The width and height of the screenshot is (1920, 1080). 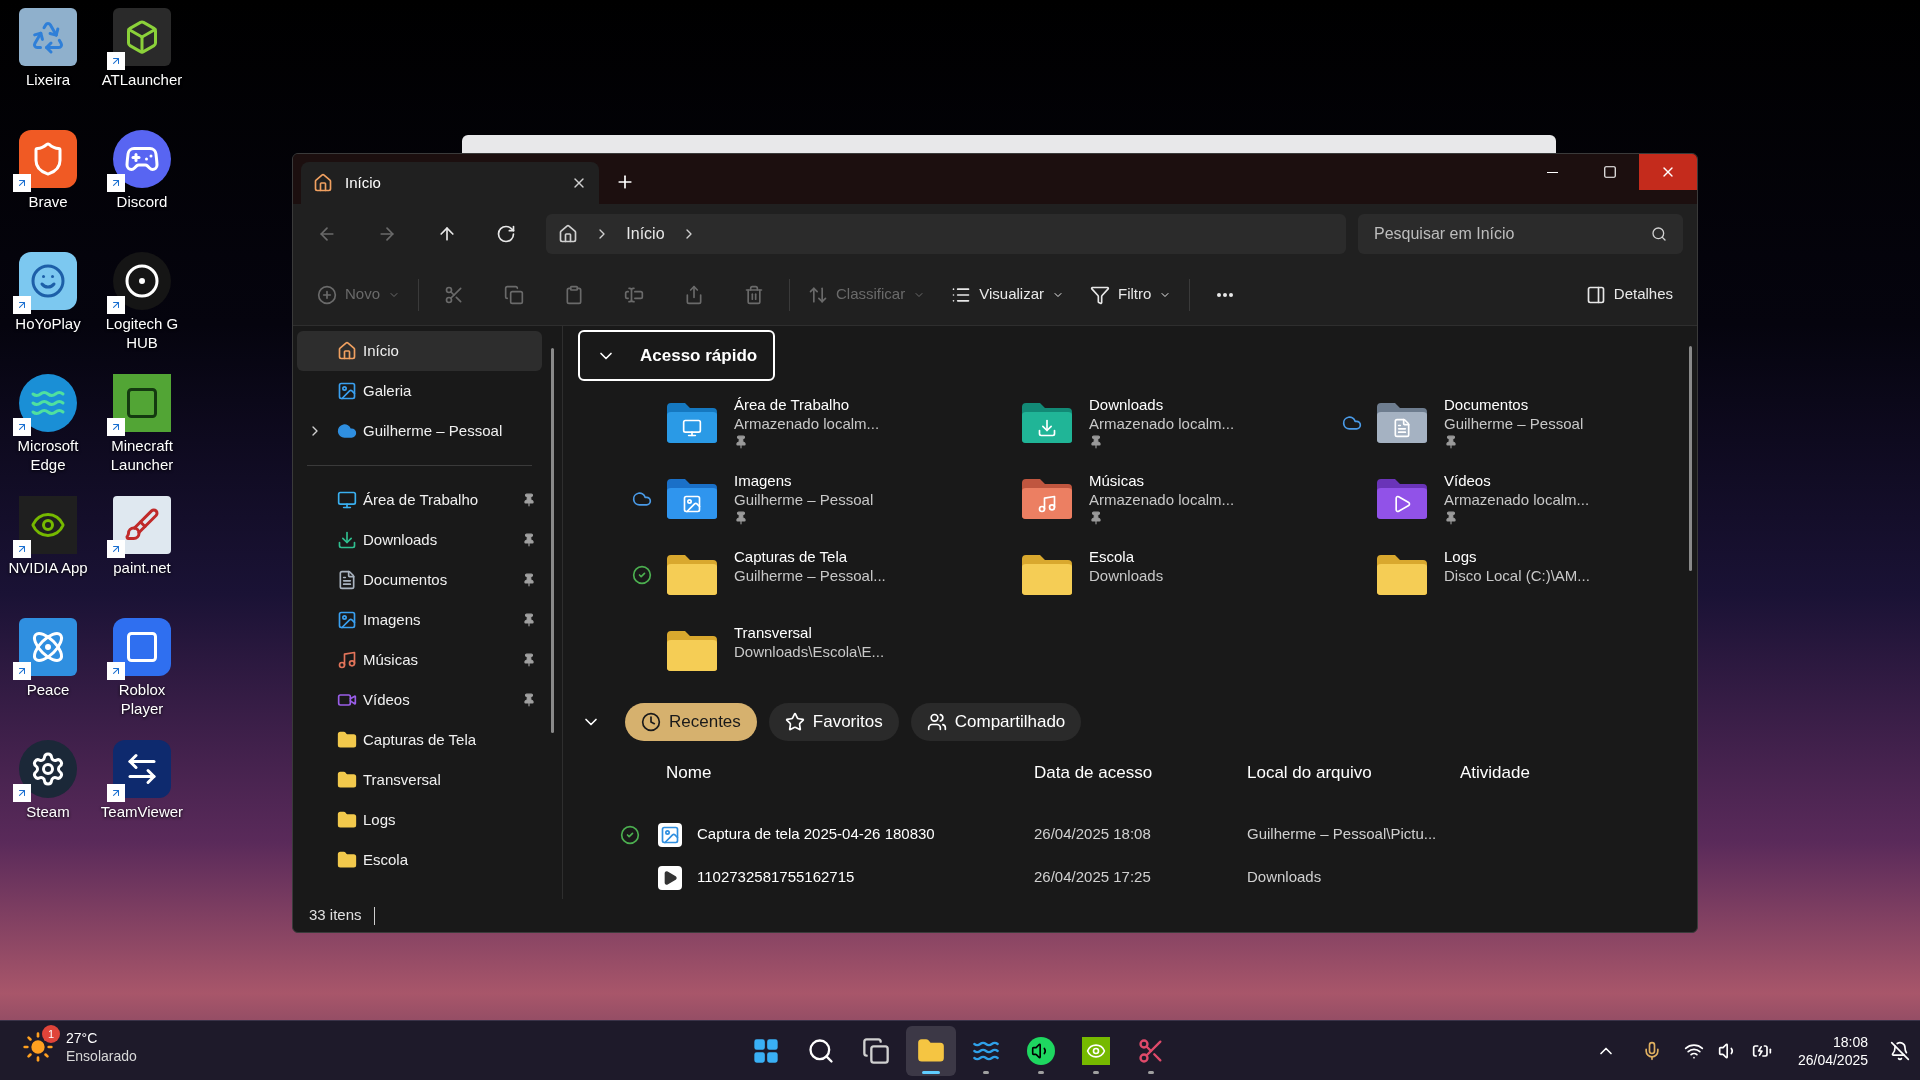 I want to click on folder-name: Vídeos, so click(x=1468, y=480).